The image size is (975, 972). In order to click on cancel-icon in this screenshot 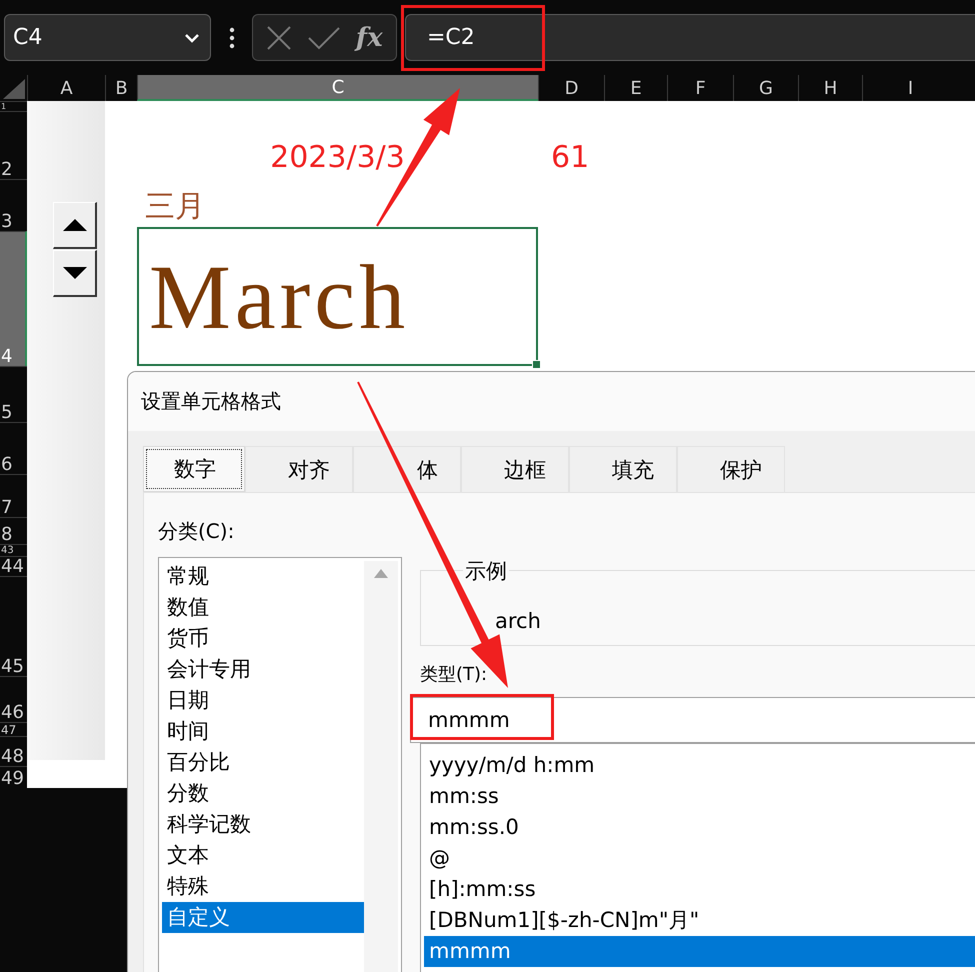, I will do `click(279, 37)`.